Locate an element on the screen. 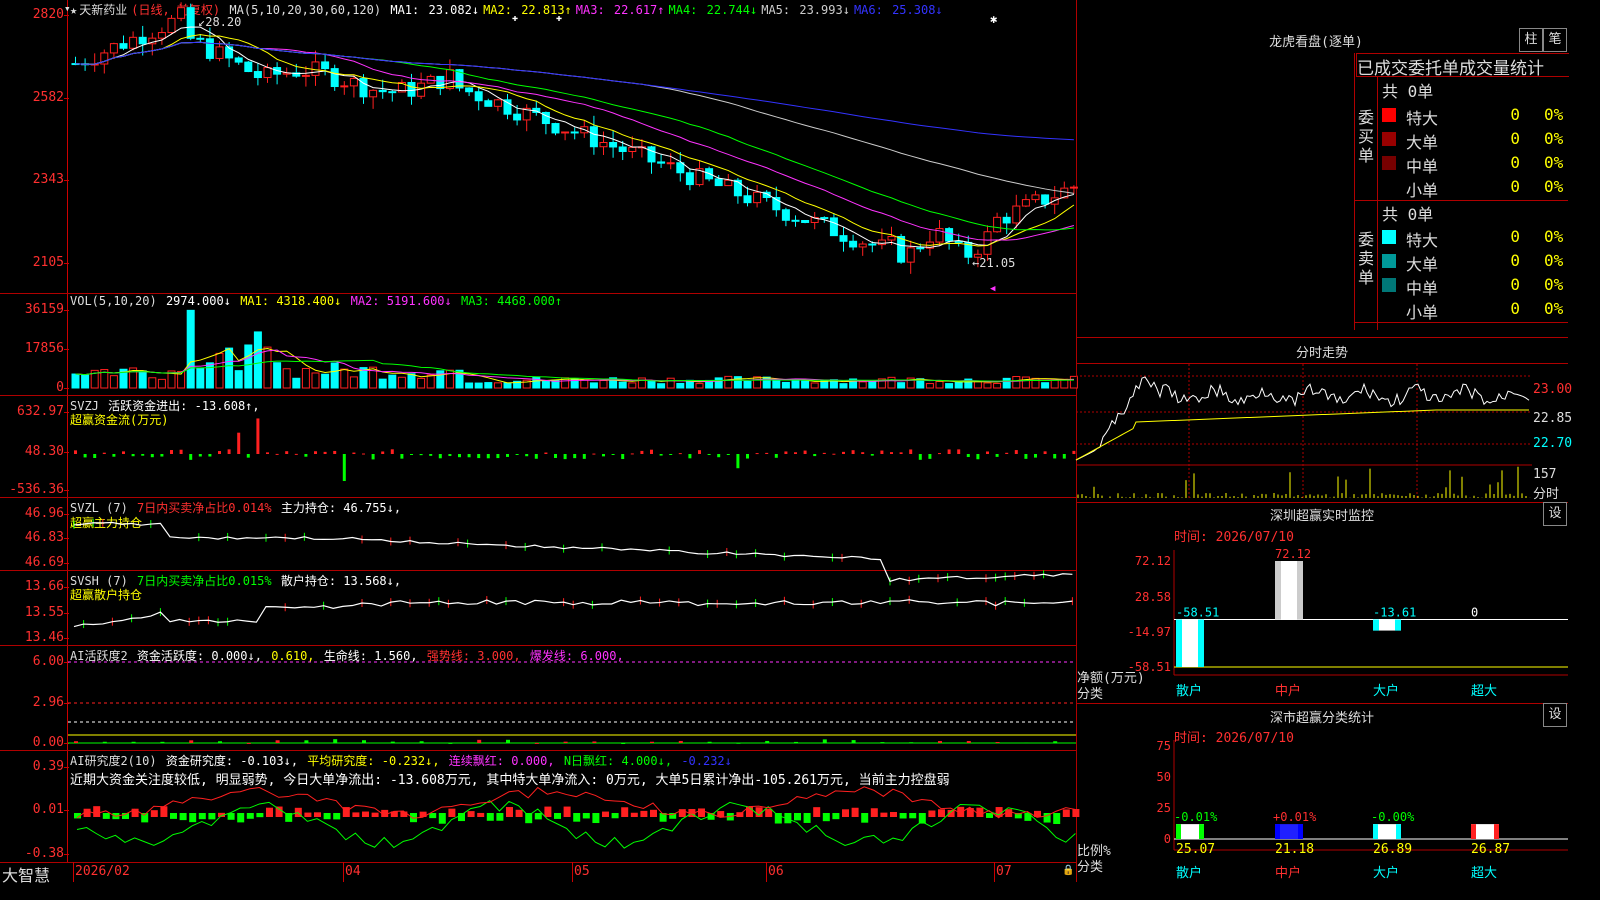 The width and height of the screenshot is (1600, 900). classify-category-label: 散户 is located at coordinates (1189, 873).